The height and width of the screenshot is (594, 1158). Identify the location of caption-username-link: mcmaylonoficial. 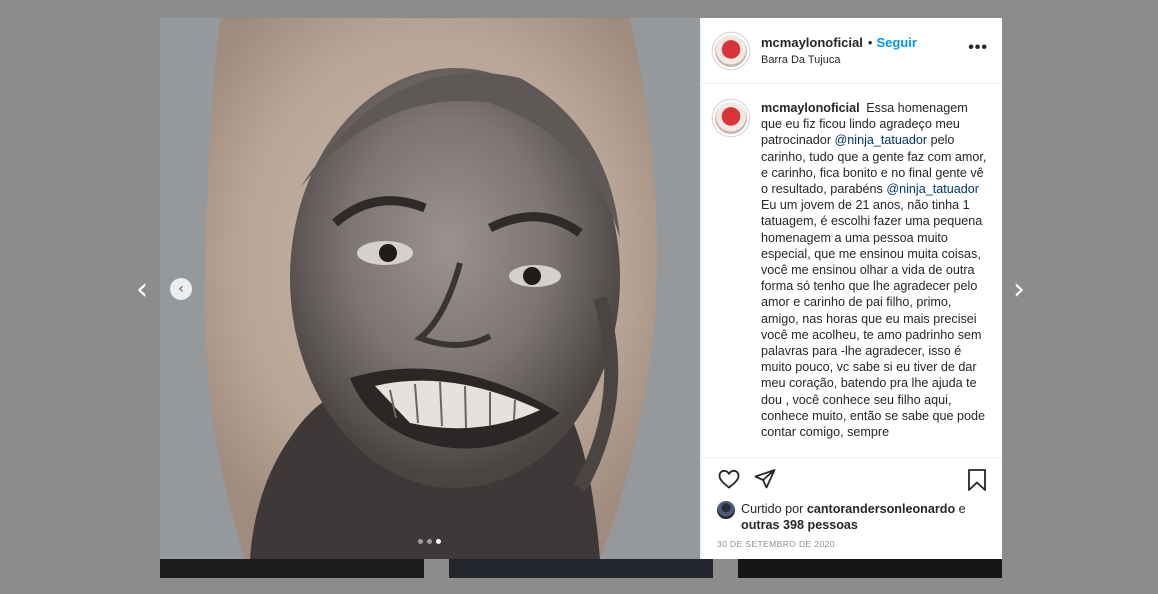
(810, 108).